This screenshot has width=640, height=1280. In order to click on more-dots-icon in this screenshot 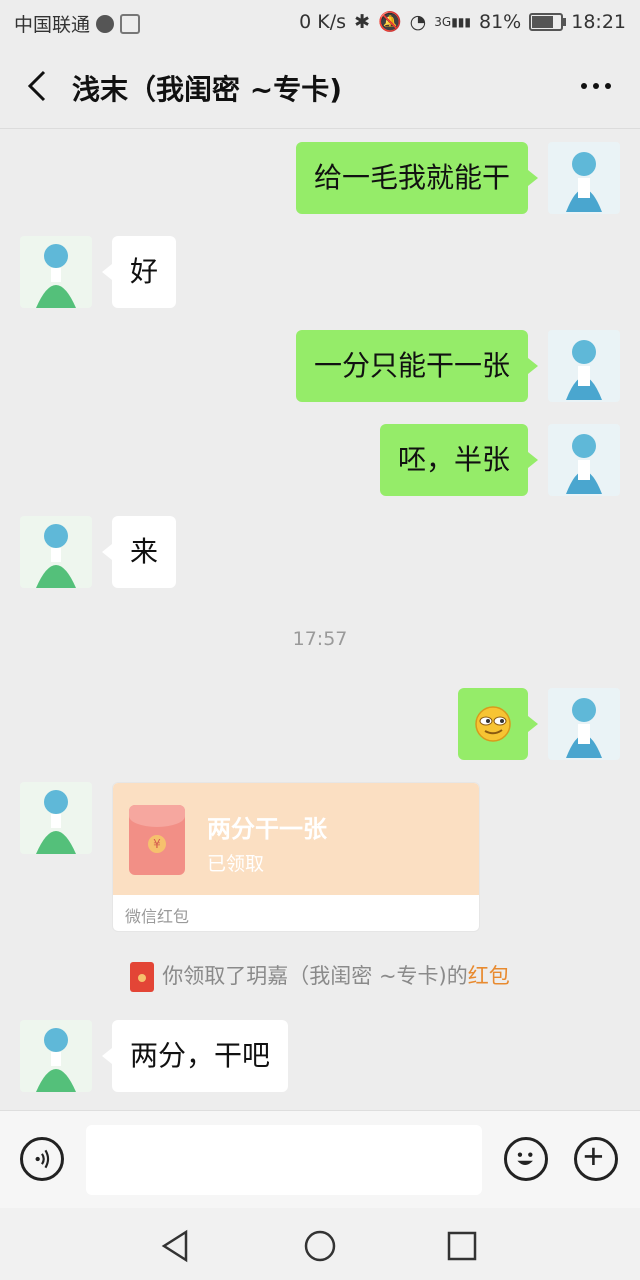, I will do `click(596, 86)`.